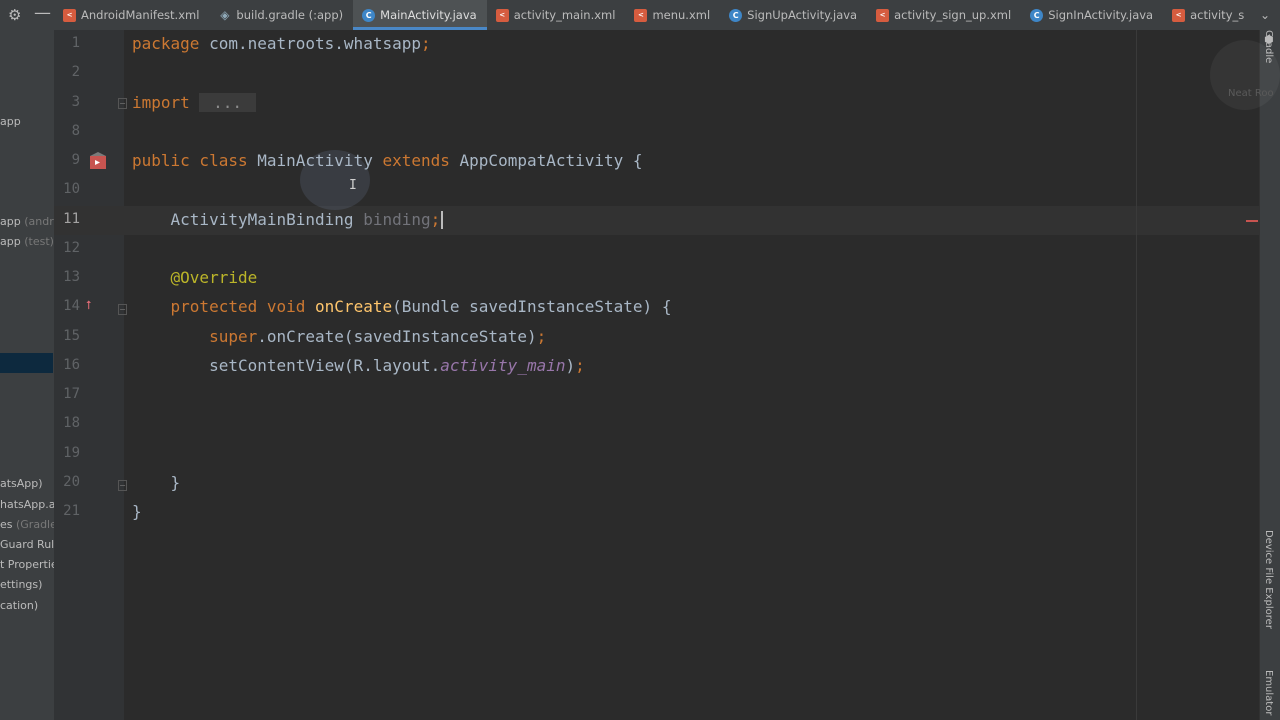 The image size is (1280, 720). I want to click on code-token: com.neatroots.whatsapp, so click(315, 43).